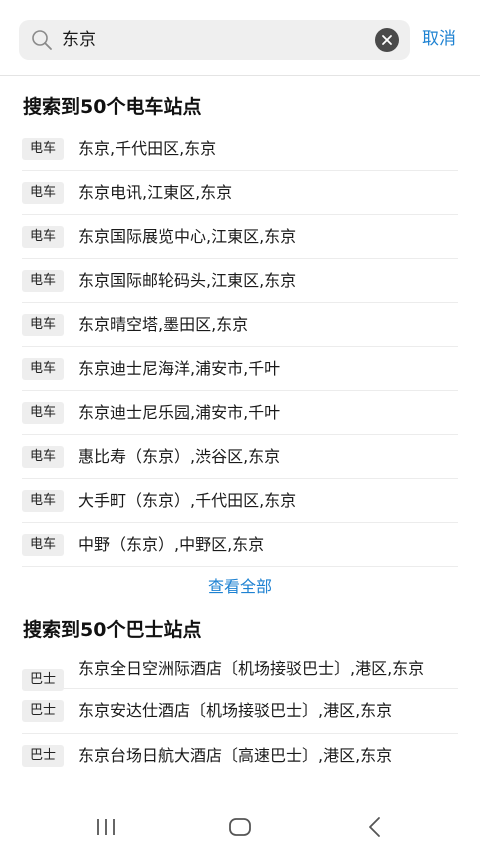  I want to click on station-name: 东京安达仕酒店〔机场接驳巴士〕,港区,东京, so click(235, 710).